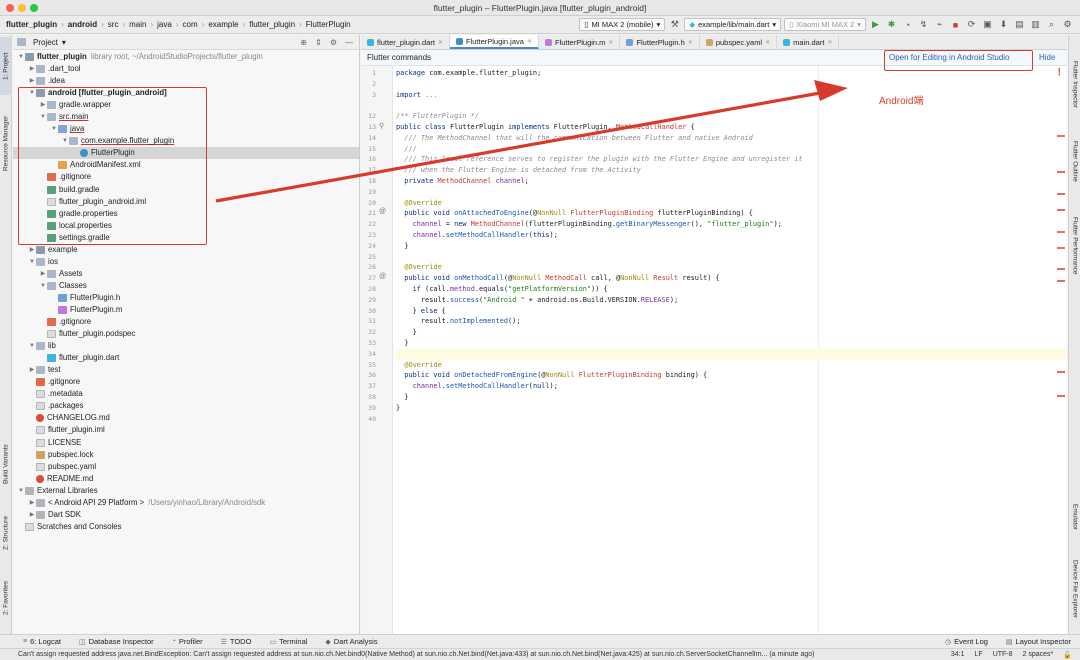  What do you see at coordinates (372, 267) in the screenshot?
I see `line-number: 26` at bounding box center [372, 267].